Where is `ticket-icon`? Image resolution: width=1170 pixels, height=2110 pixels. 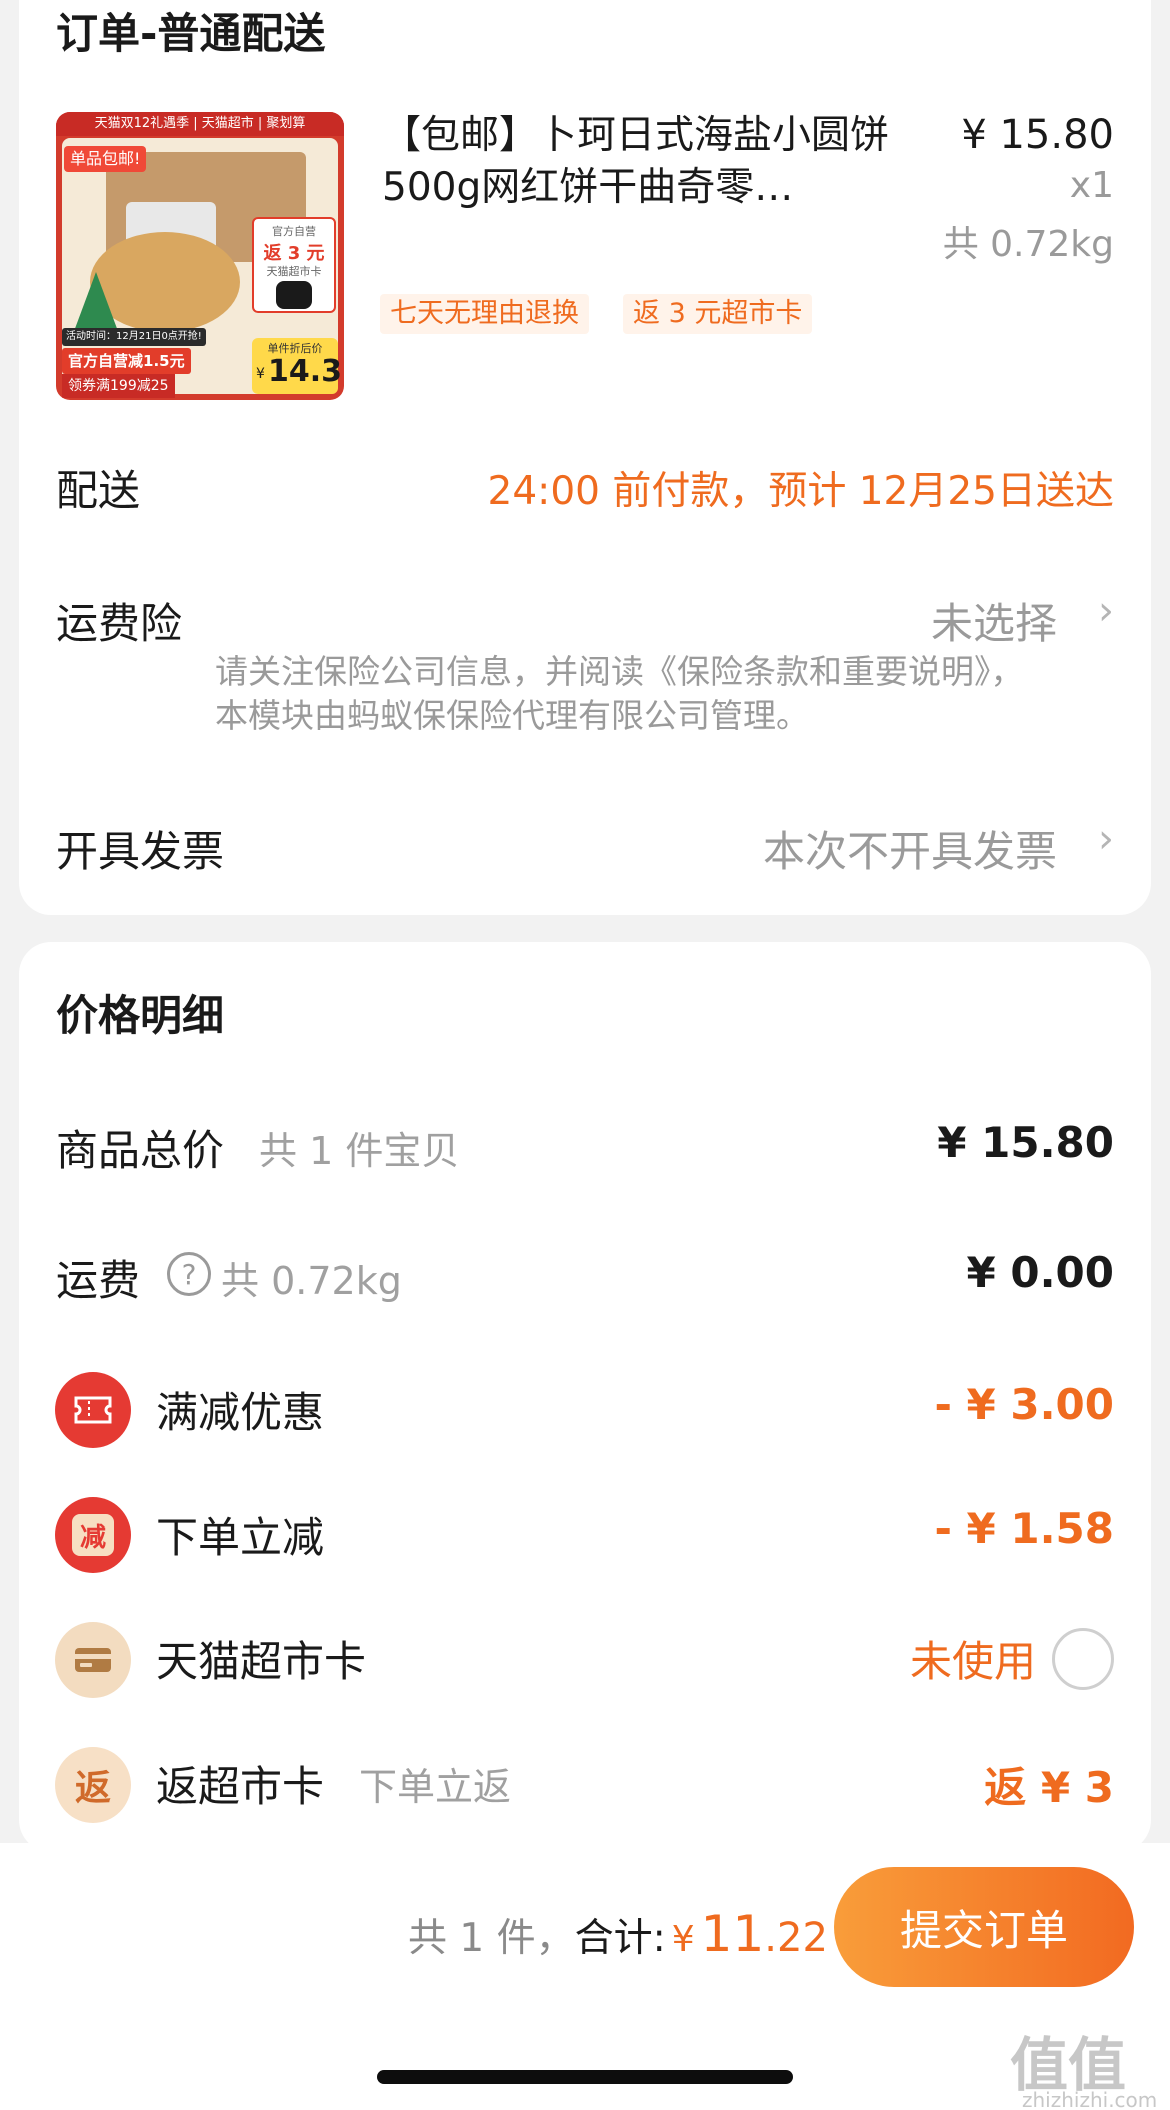 ticket-icon is located at coordinates (93, 1410).